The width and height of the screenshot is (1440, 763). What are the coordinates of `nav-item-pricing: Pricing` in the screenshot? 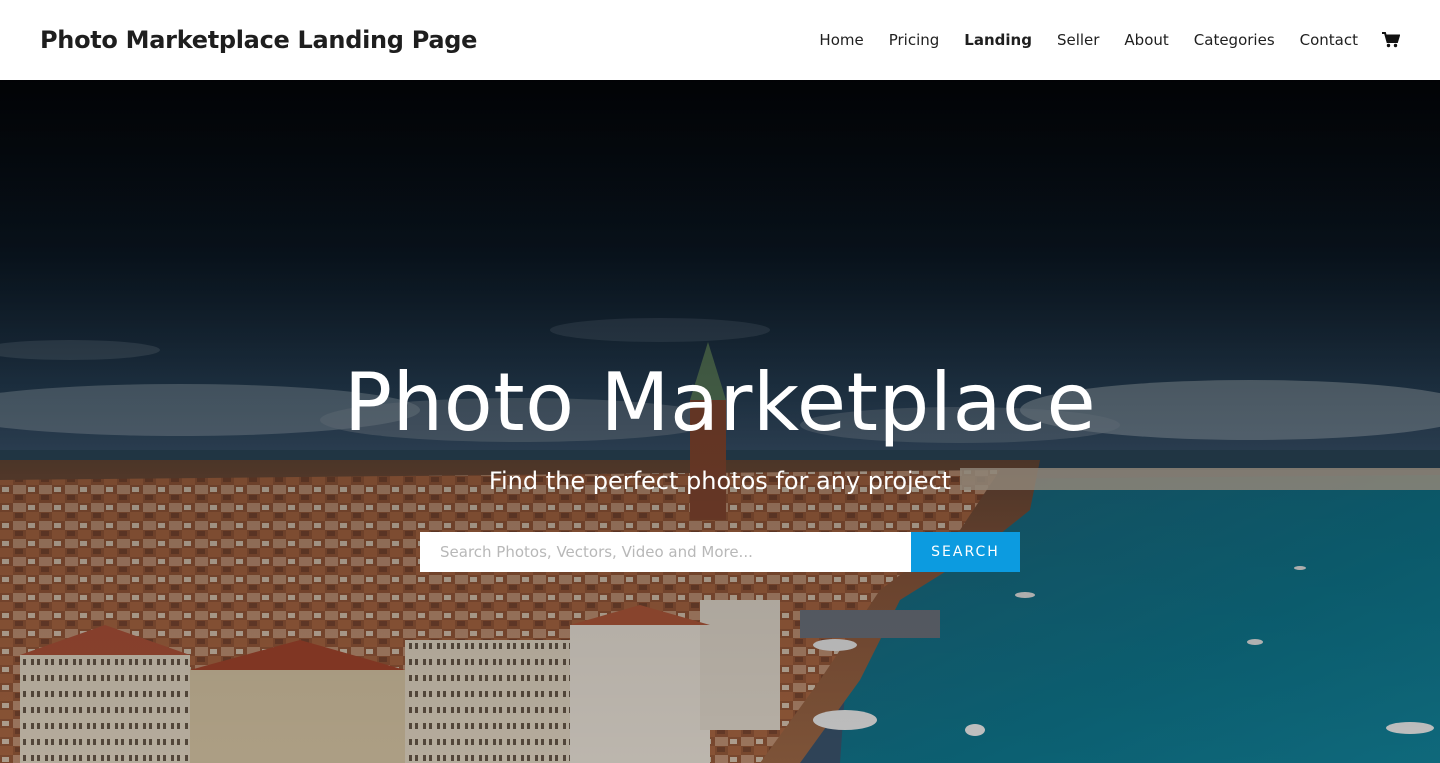 It's located at (914, 40).